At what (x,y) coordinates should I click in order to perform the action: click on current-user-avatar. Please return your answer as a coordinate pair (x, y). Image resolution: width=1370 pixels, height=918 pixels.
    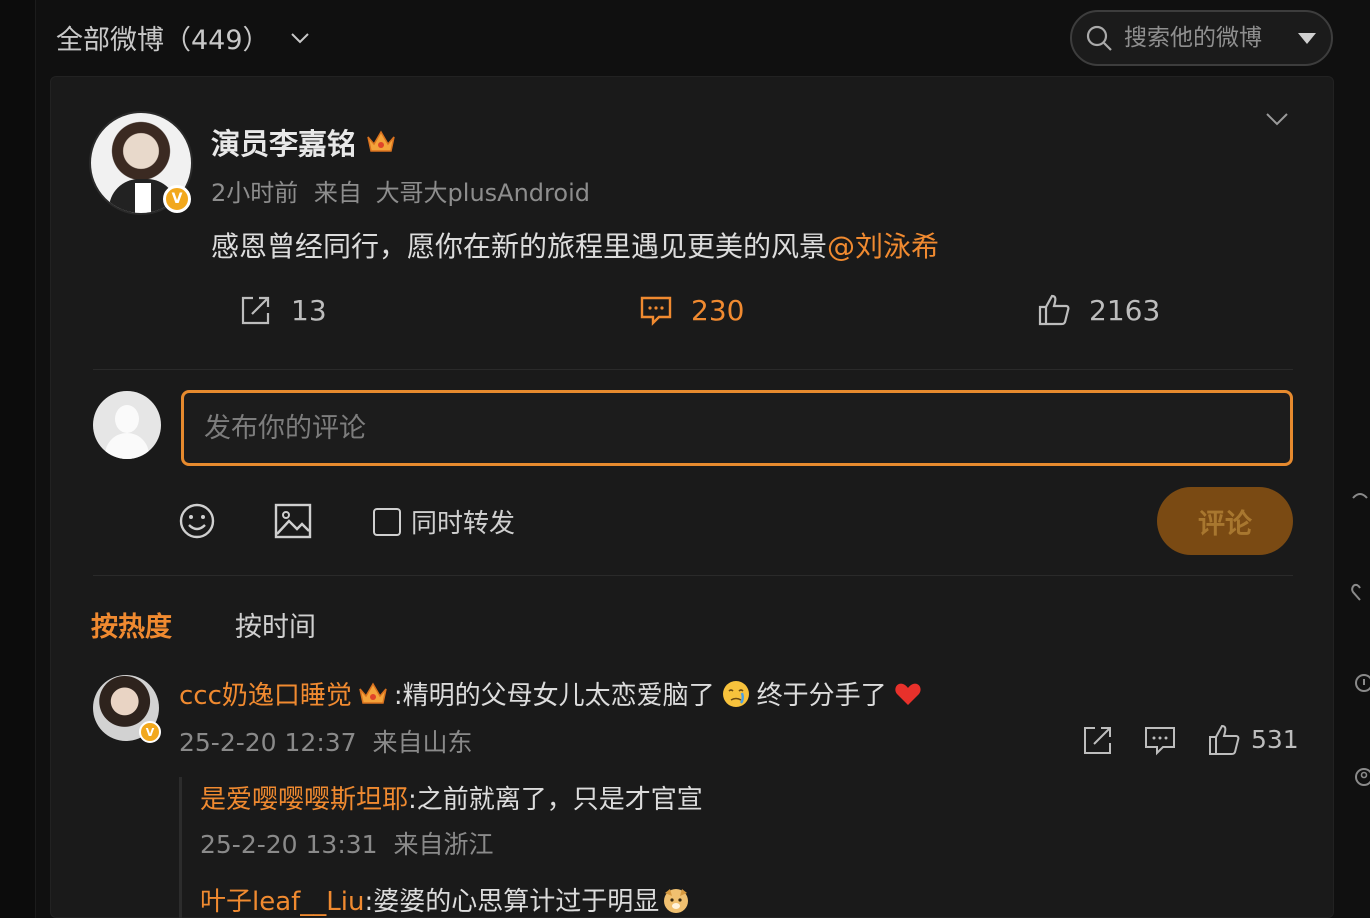
    Looking at the image, I should click on (127, 425).